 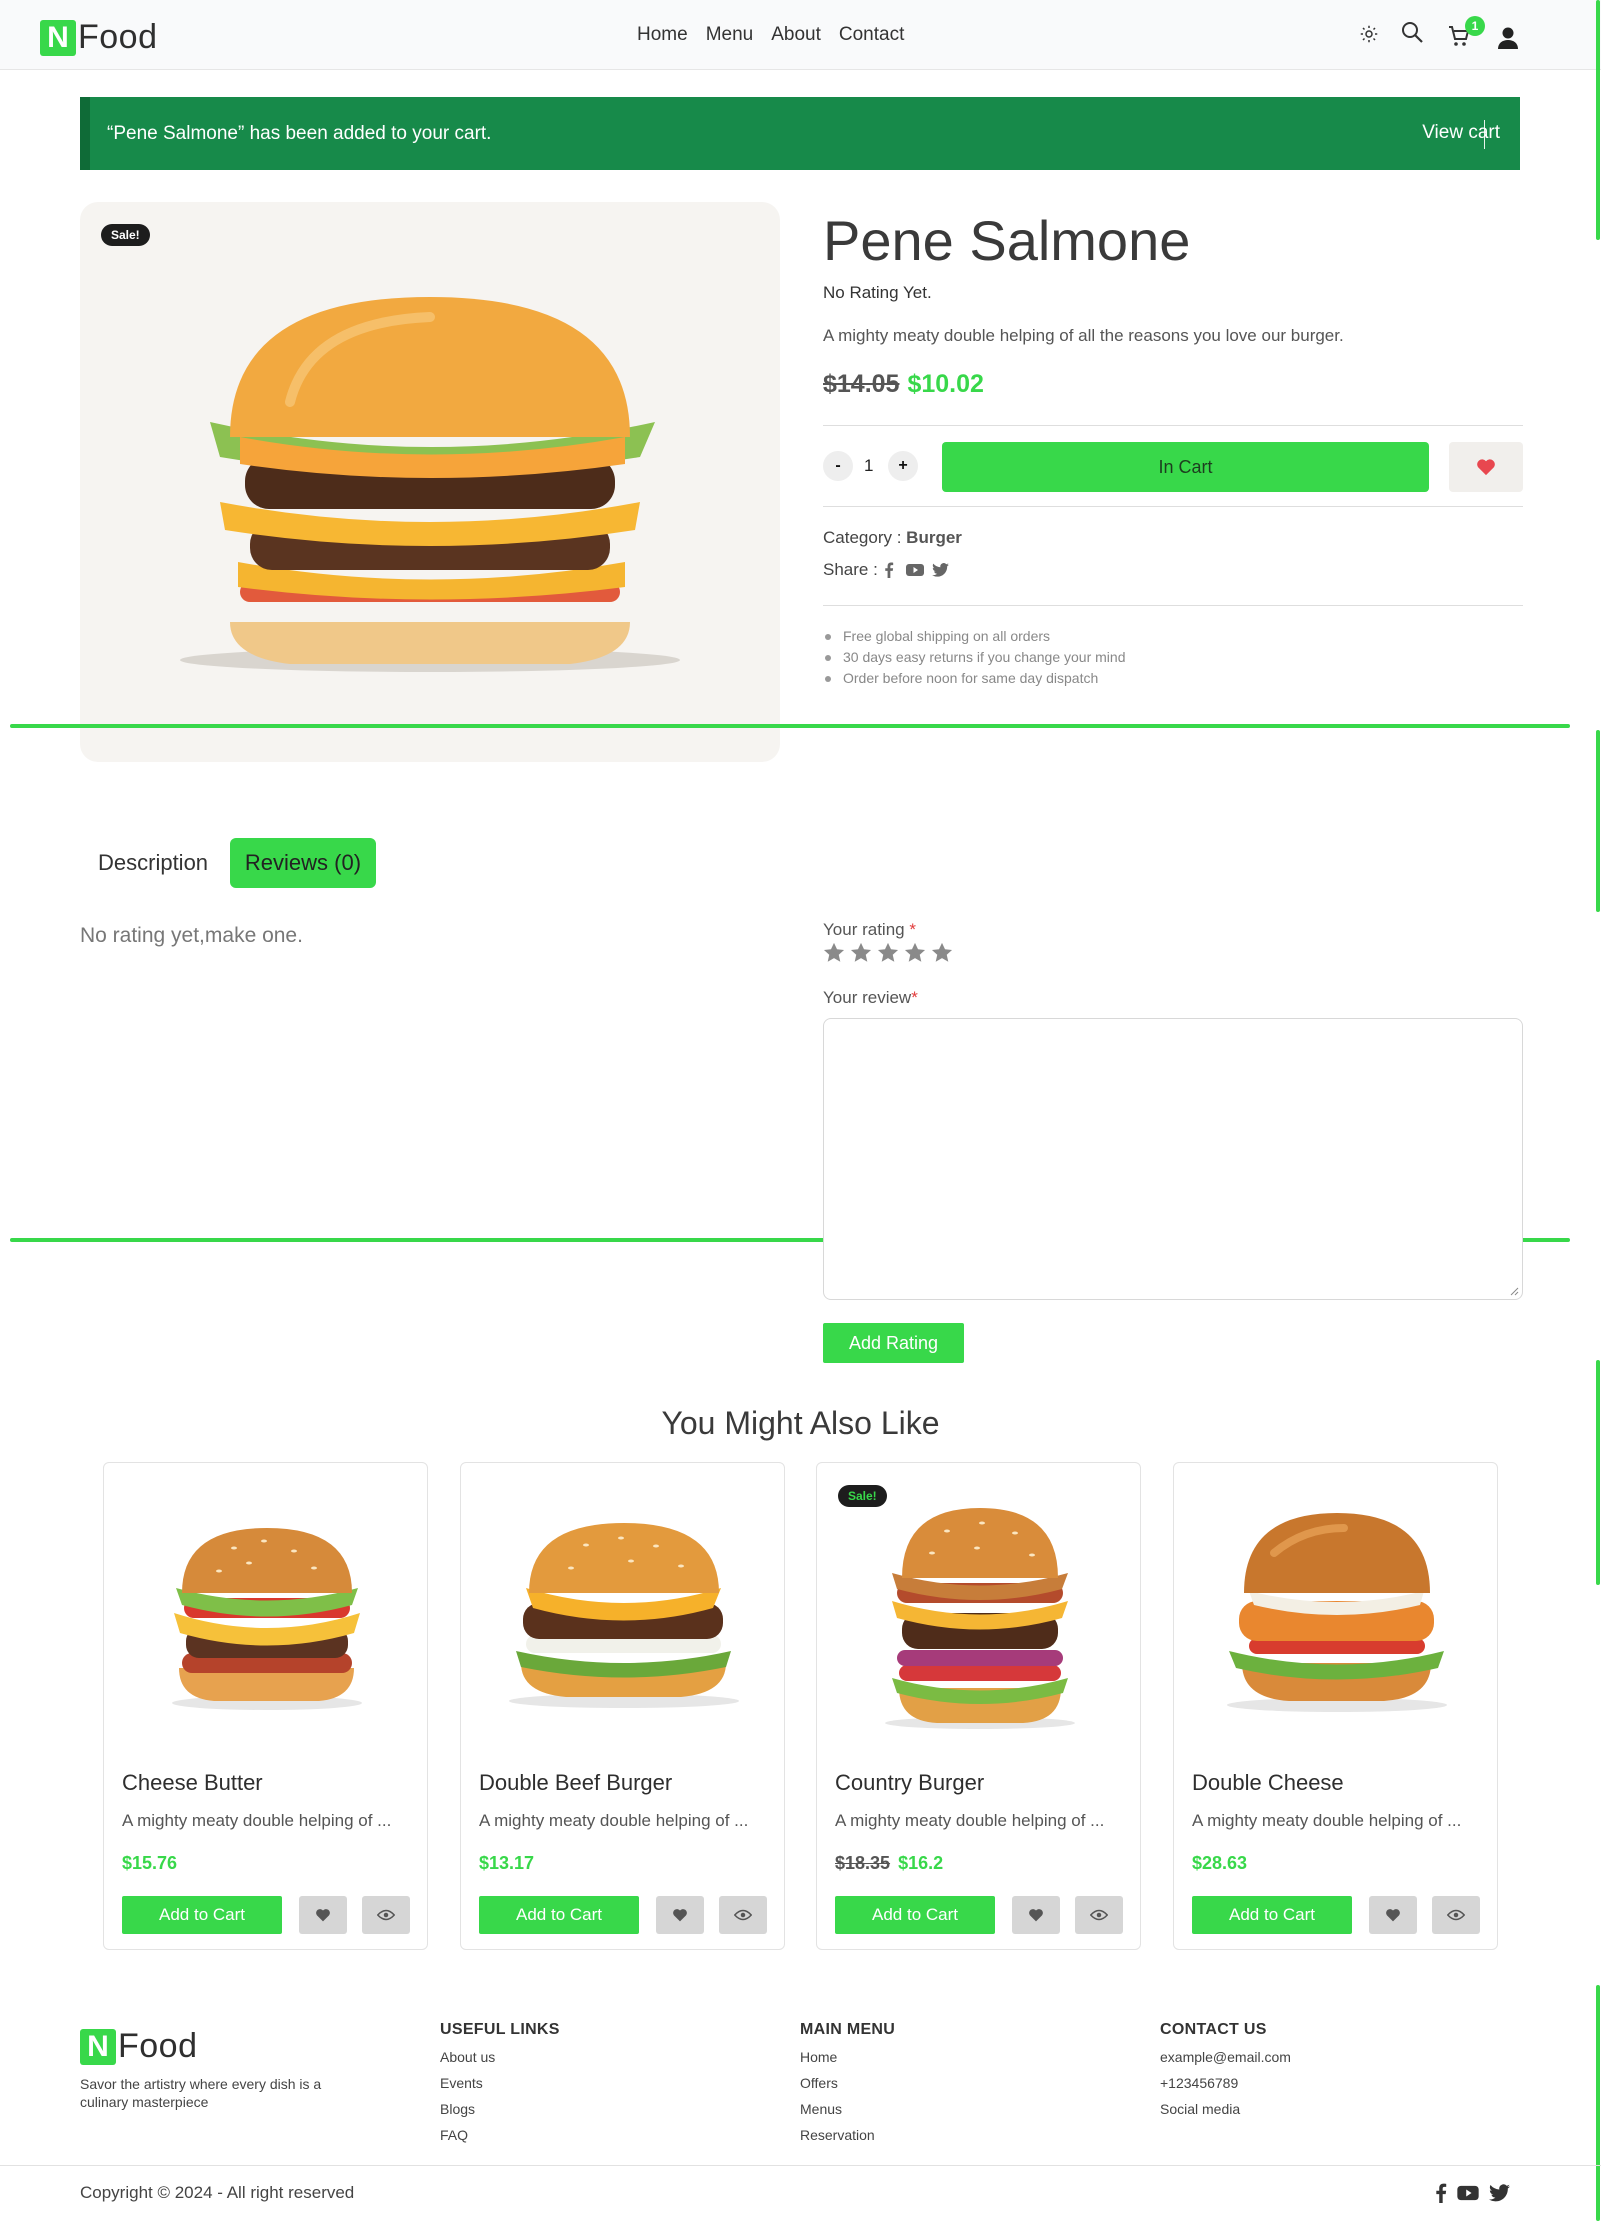 I want to click on star-rating-input, so click(x=888, y=952).